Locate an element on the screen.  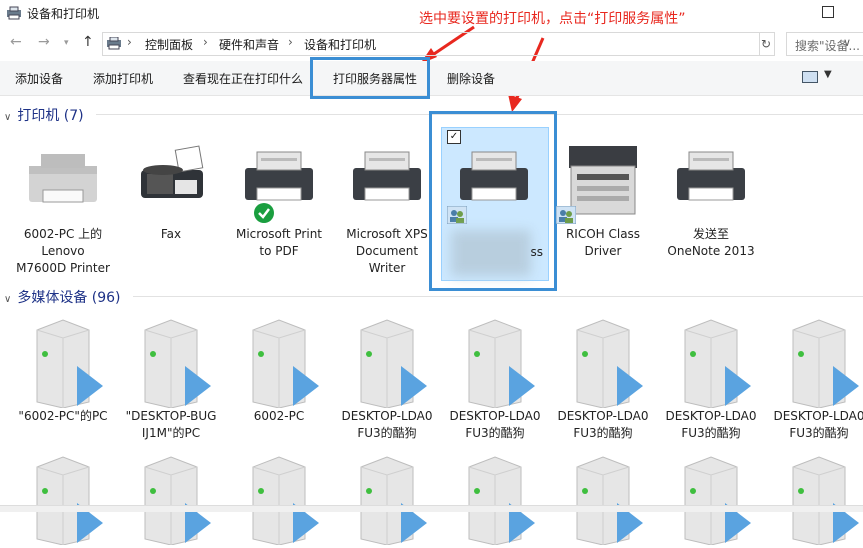
toolbar-highlight-box is located at coordinates (370, 78).